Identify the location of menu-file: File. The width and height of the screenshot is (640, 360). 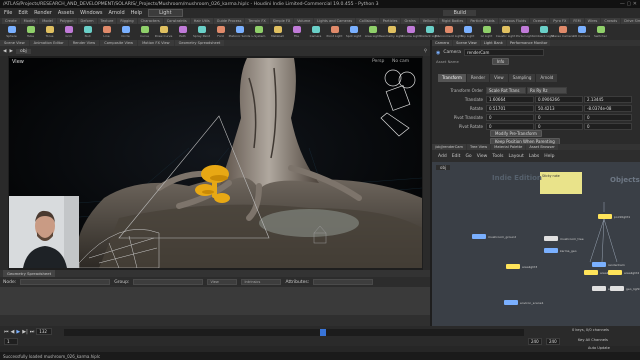
(8, 13).